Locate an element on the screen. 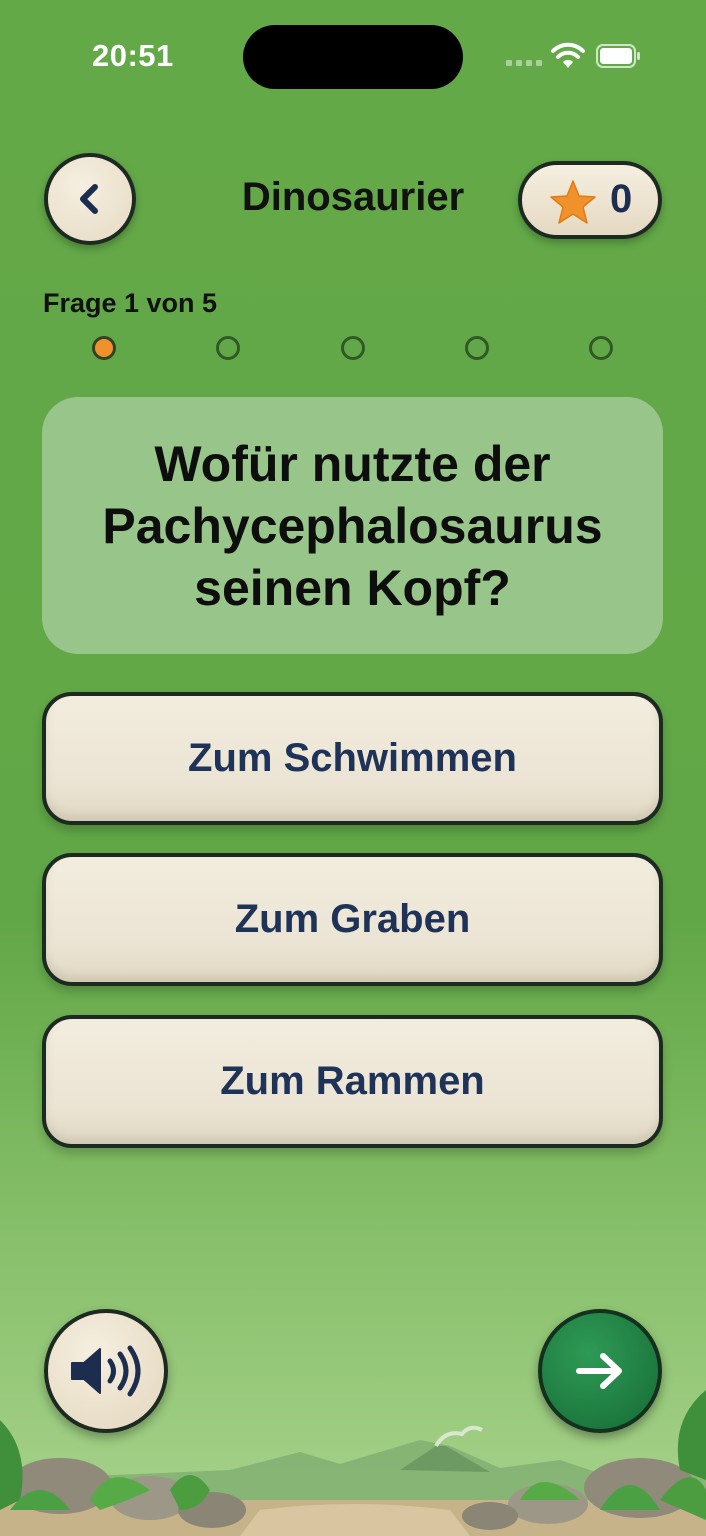  sound-button is located at coordinates (106, 1371).